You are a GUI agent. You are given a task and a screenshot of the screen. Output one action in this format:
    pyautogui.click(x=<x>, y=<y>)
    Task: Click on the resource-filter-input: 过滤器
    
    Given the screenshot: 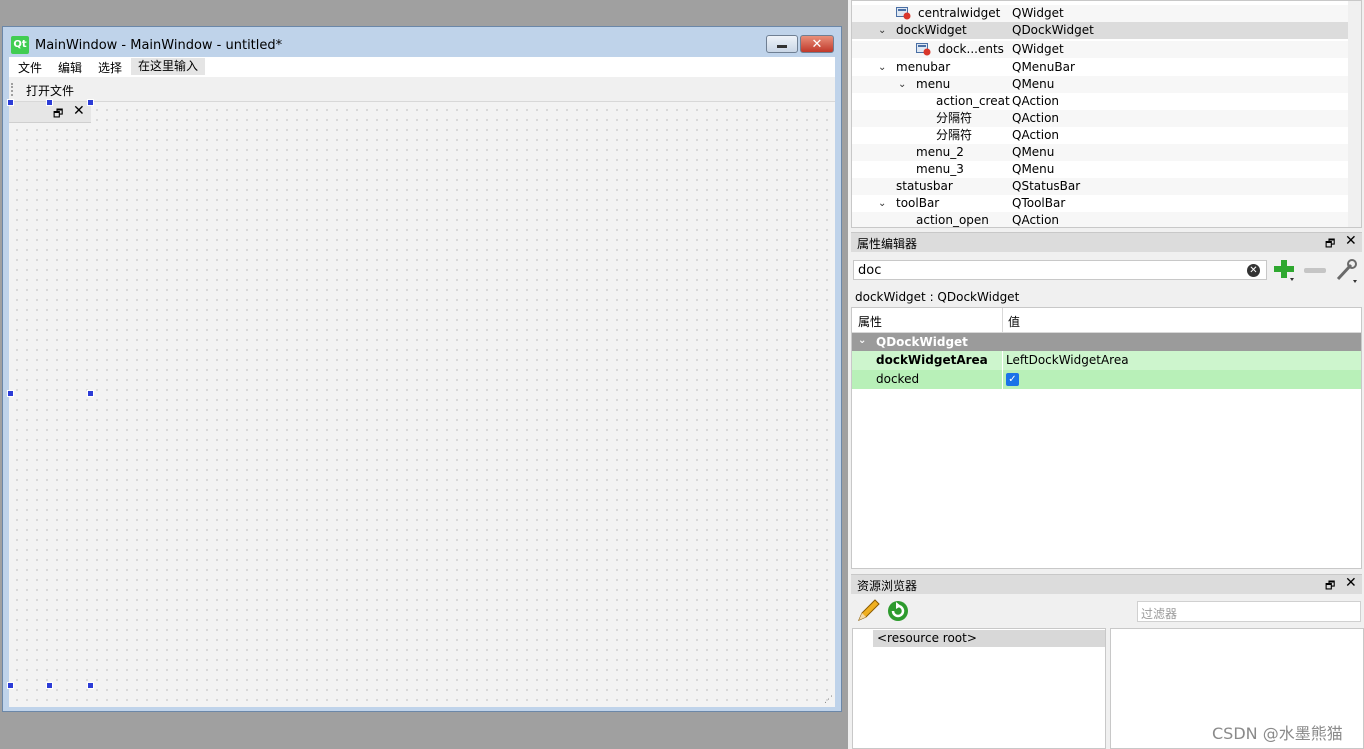 What is the action you would take?
    pyautogui.click(x=1249, y=611)
    